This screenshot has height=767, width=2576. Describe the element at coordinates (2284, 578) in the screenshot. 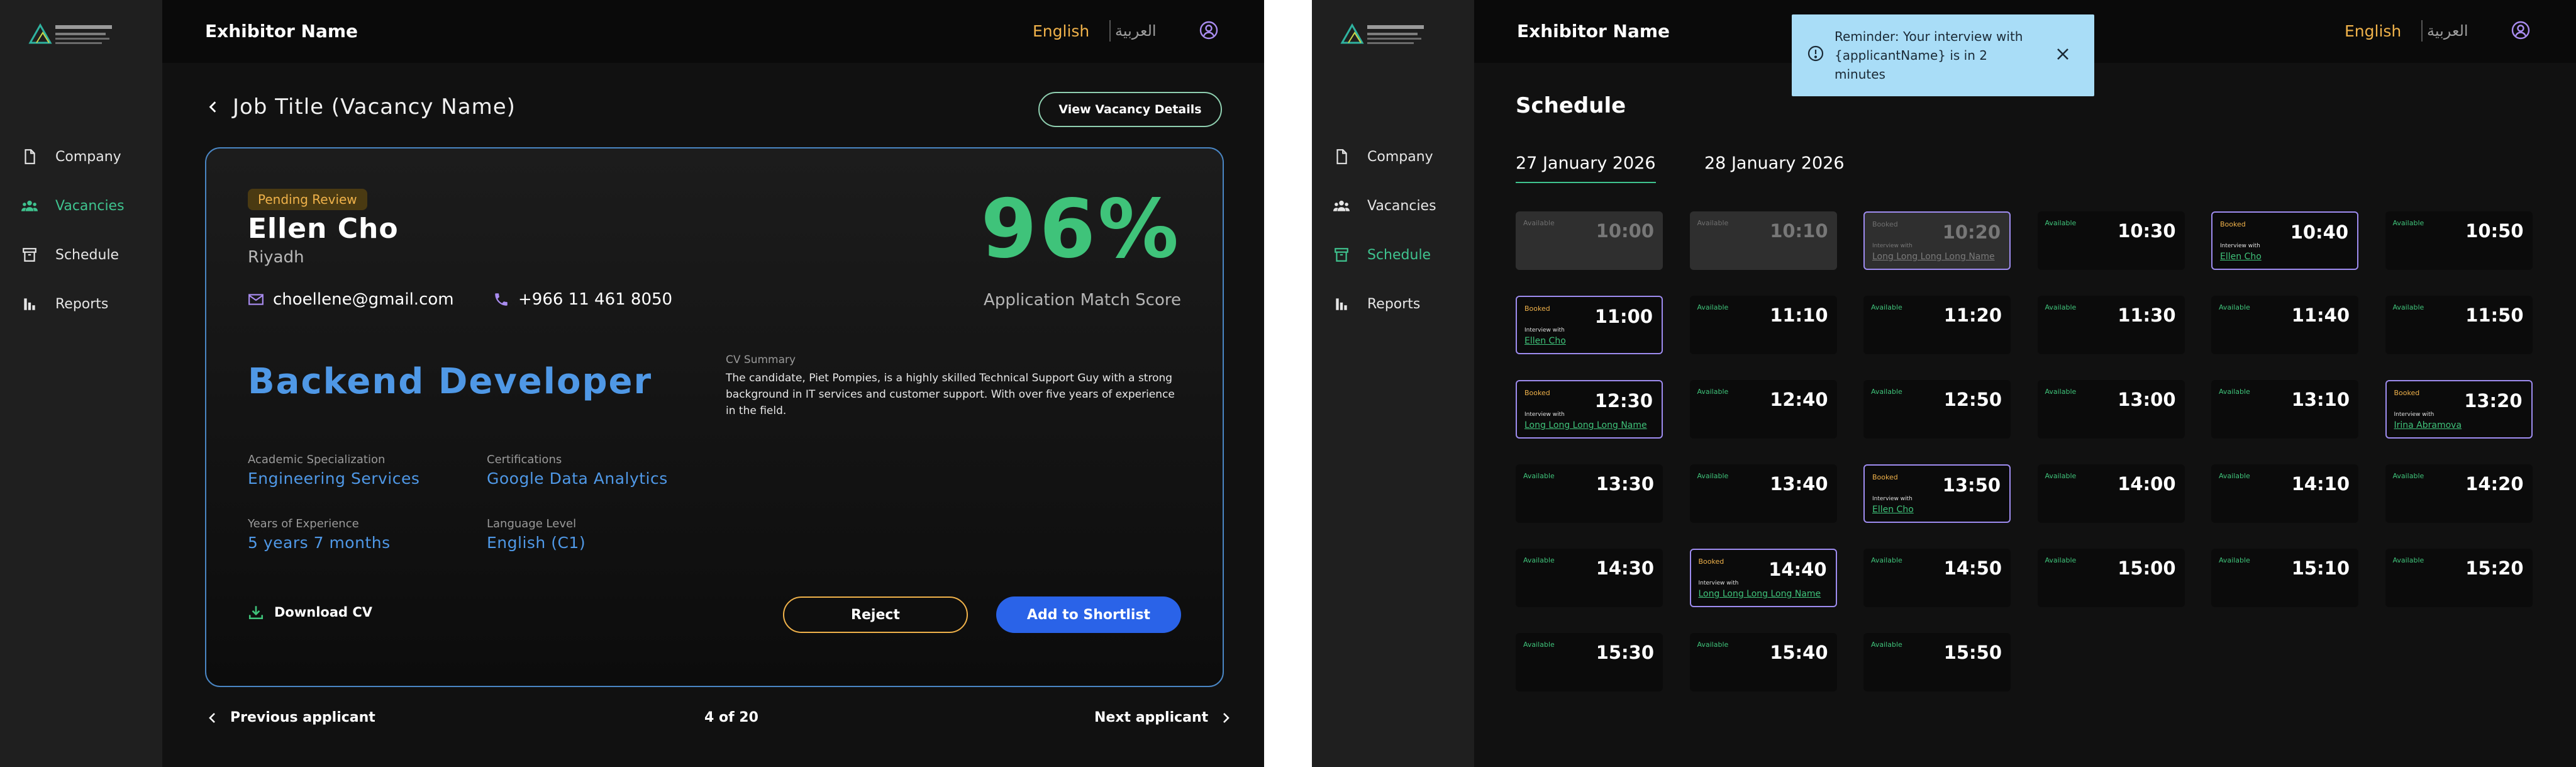

I see `schedule-slot: Available 15:10` at that location.